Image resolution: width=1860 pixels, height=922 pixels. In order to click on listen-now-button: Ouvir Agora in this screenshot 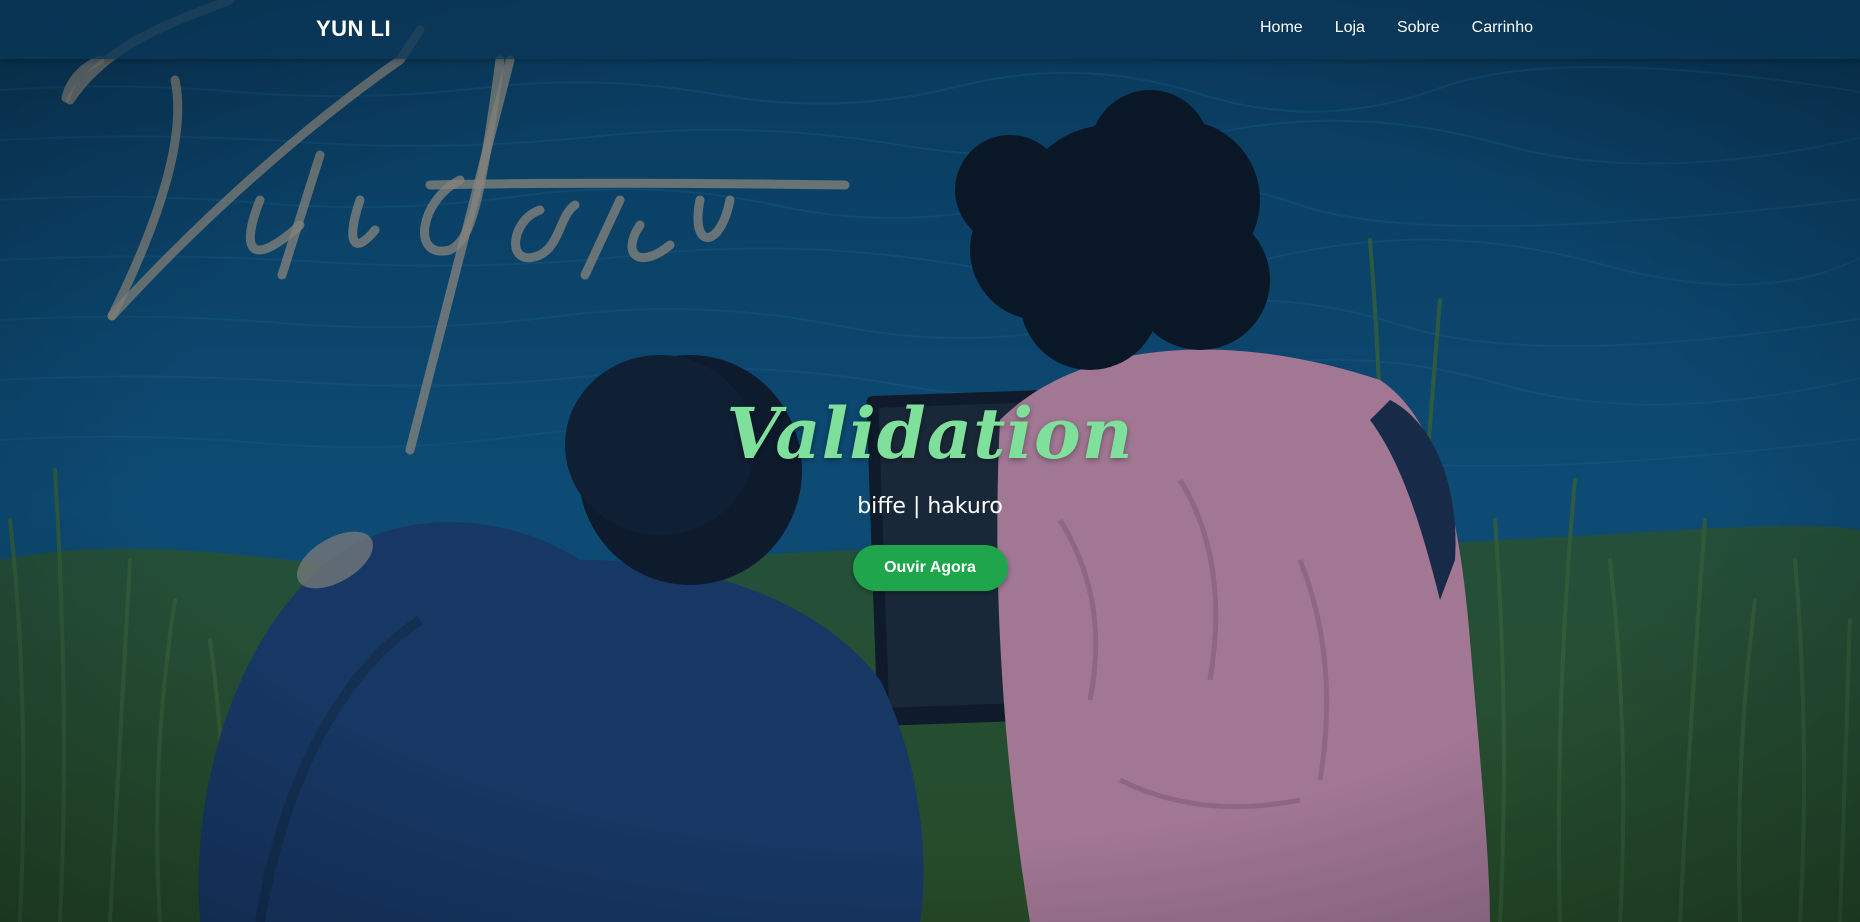, I will do `click(930, 568)`.